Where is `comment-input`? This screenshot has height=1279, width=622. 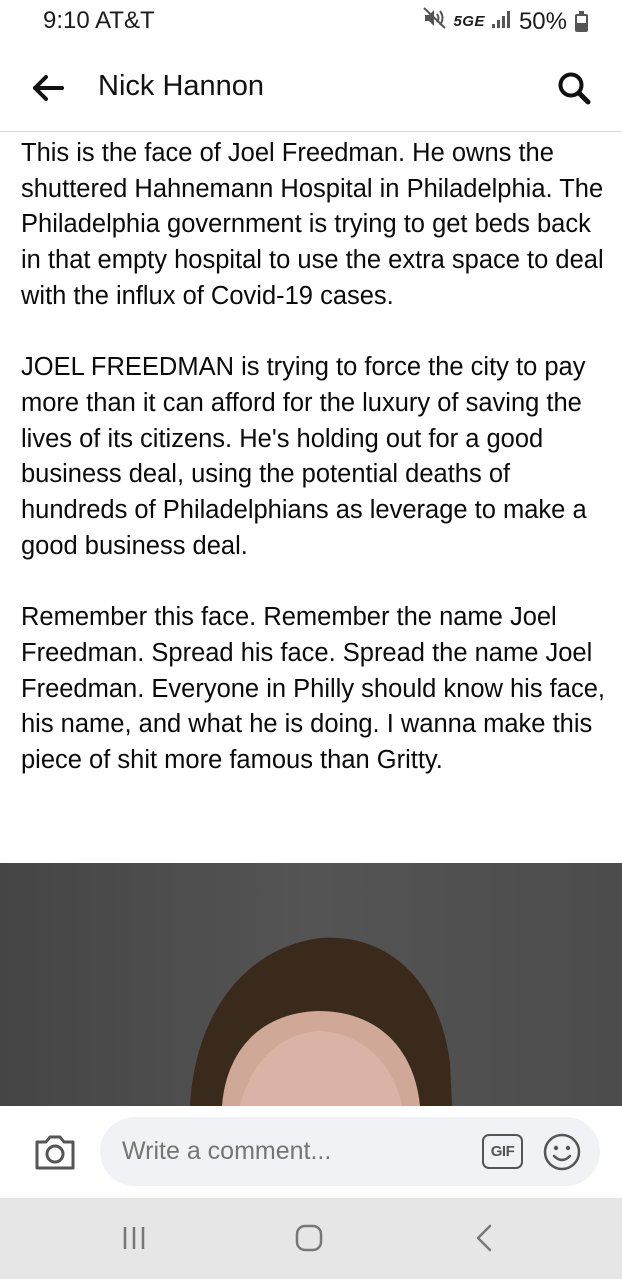 comment-input is located at coordinates (287, 1151).